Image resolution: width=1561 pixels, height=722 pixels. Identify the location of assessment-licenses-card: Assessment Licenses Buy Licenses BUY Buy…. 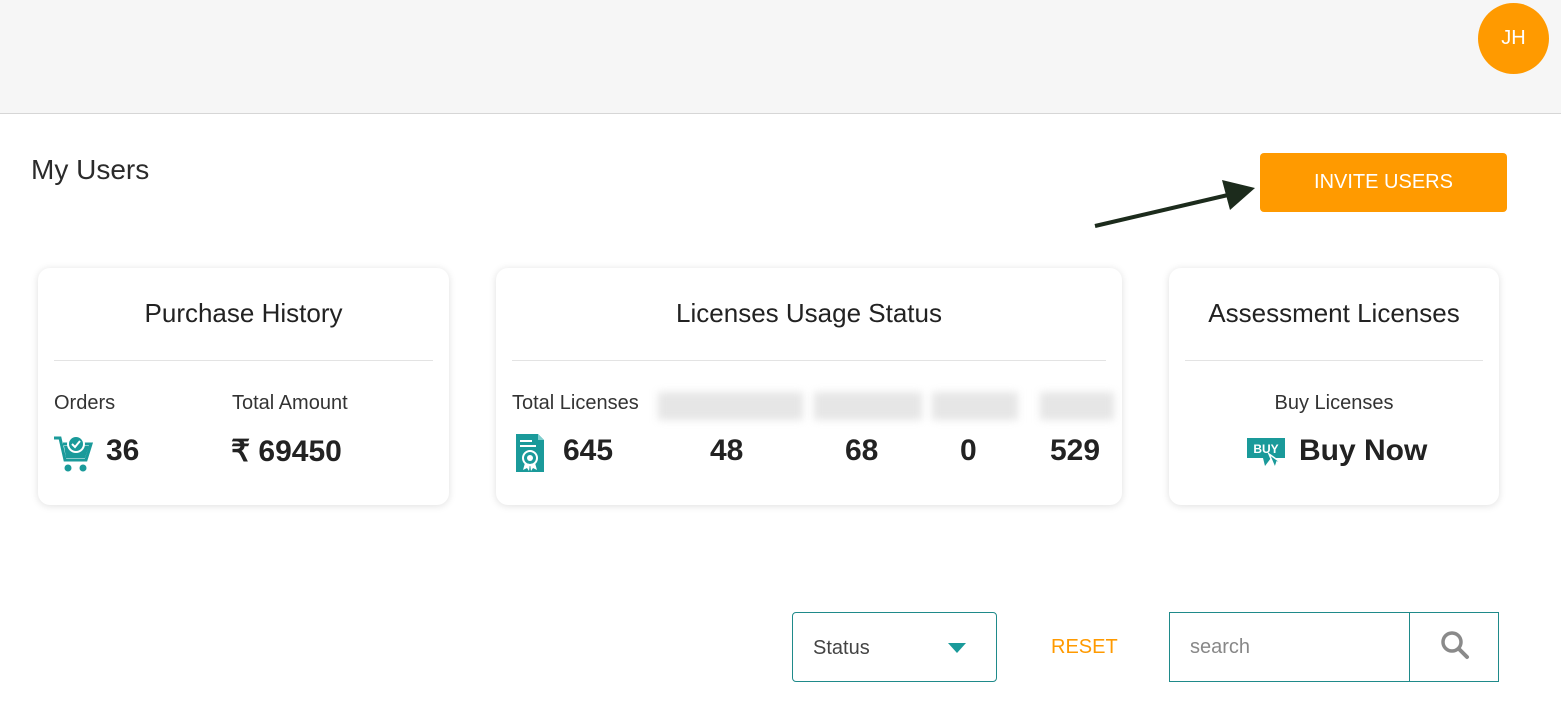
(1334, 386).